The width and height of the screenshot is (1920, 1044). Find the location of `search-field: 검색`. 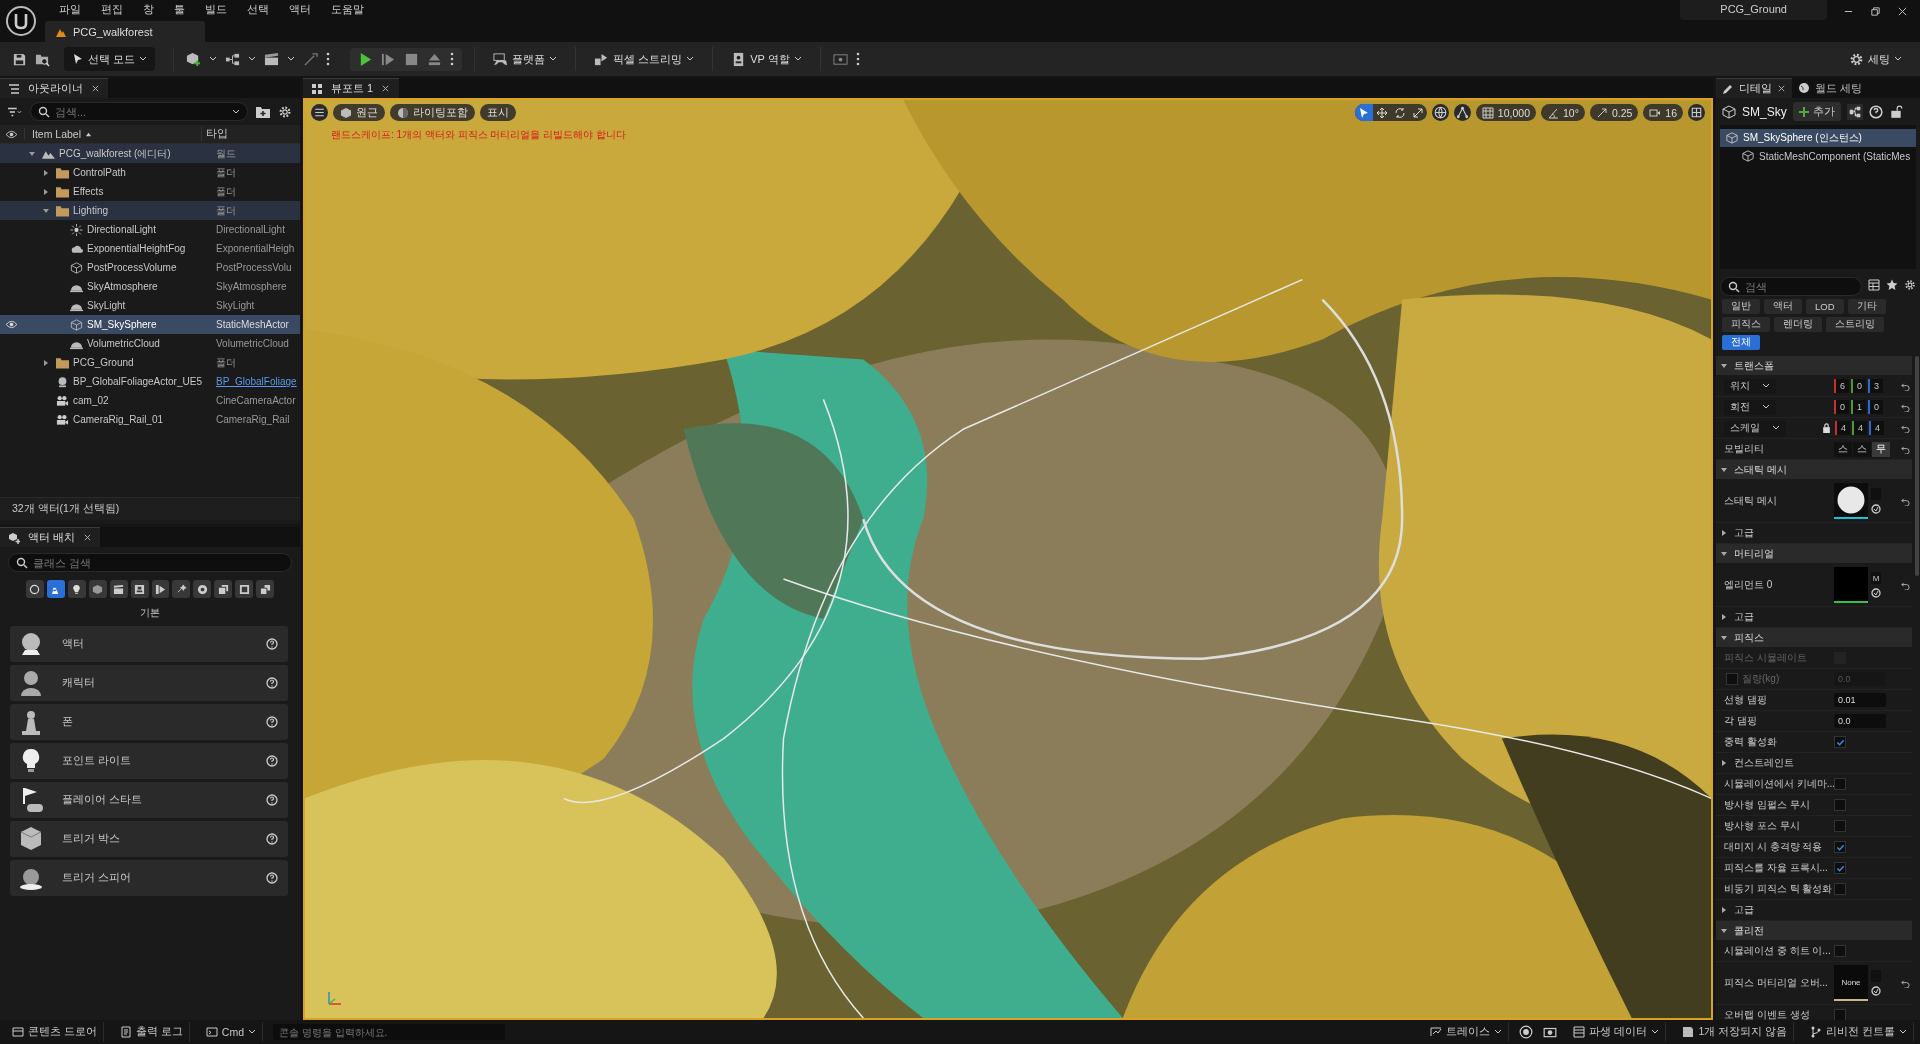

search-field: 검색 is located at coordinates (1791, 286).